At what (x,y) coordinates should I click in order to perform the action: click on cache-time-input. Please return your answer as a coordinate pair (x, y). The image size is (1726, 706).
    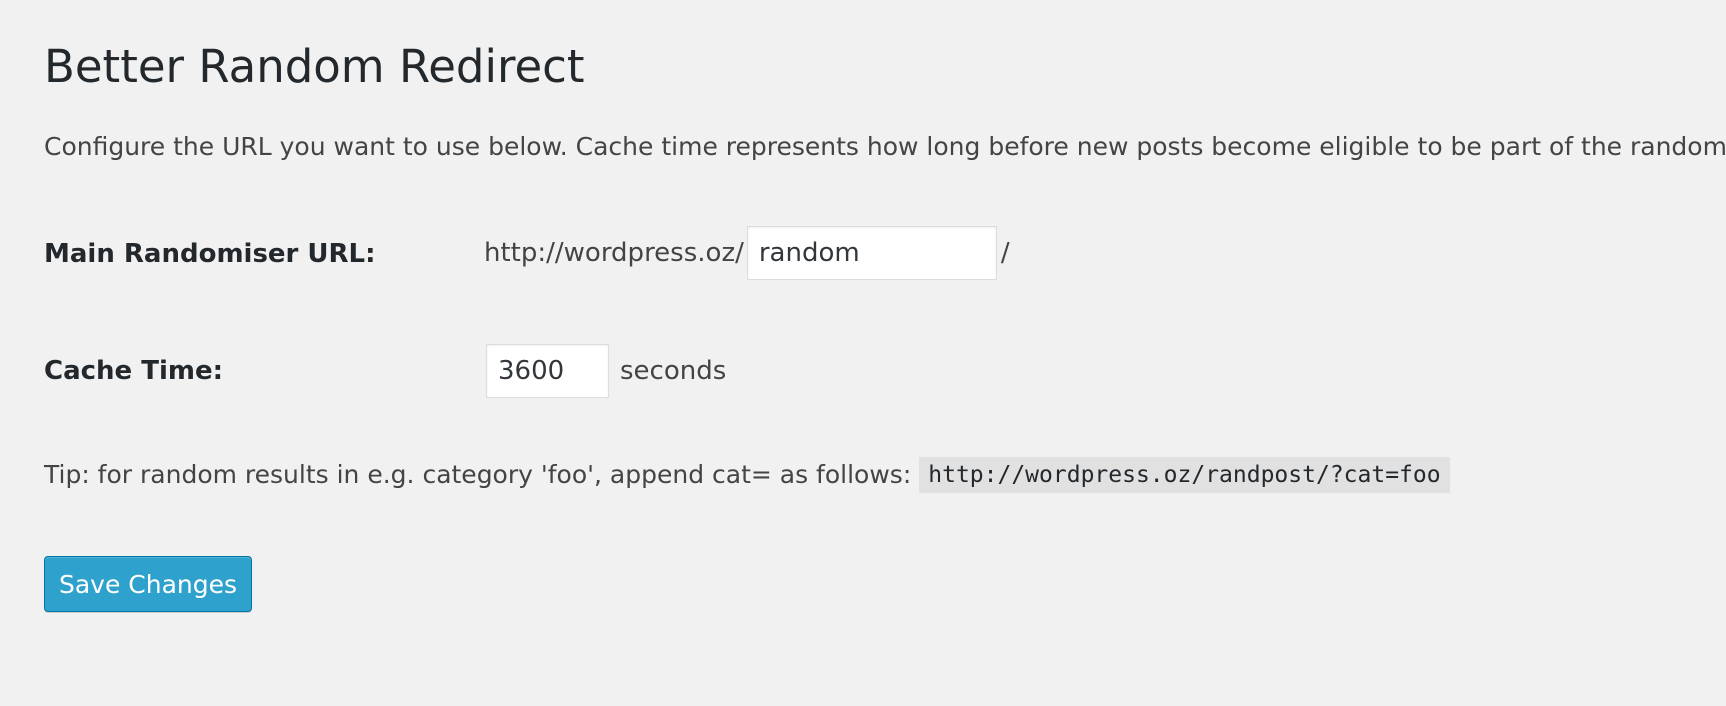
    Looking at the image, I should click on (547, 371).